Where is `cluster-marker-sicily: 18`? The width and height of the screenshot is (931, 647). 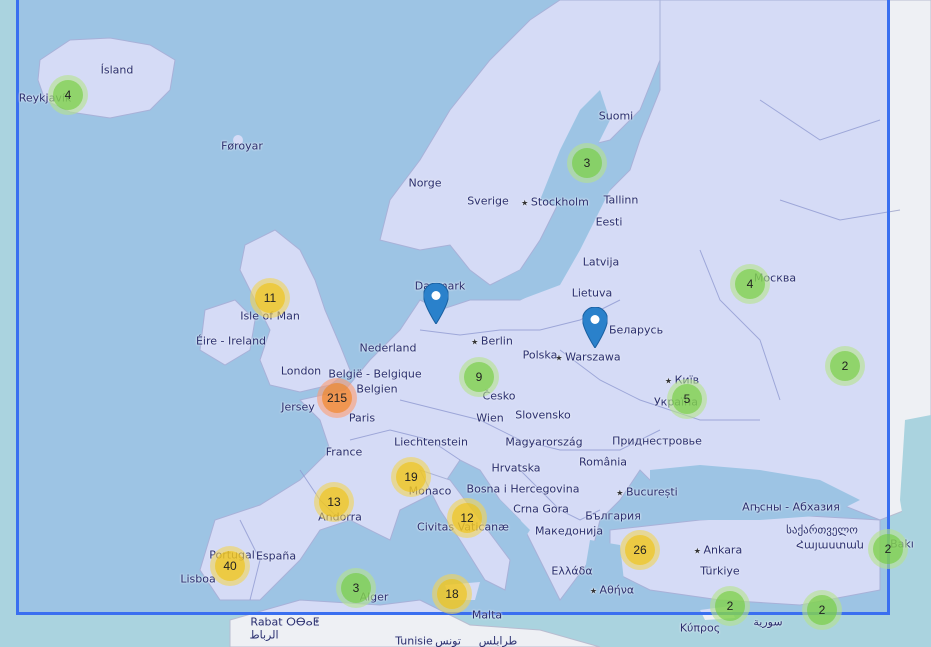
cluster-marker-sicily: 18 is located at coordinates (452, 594).